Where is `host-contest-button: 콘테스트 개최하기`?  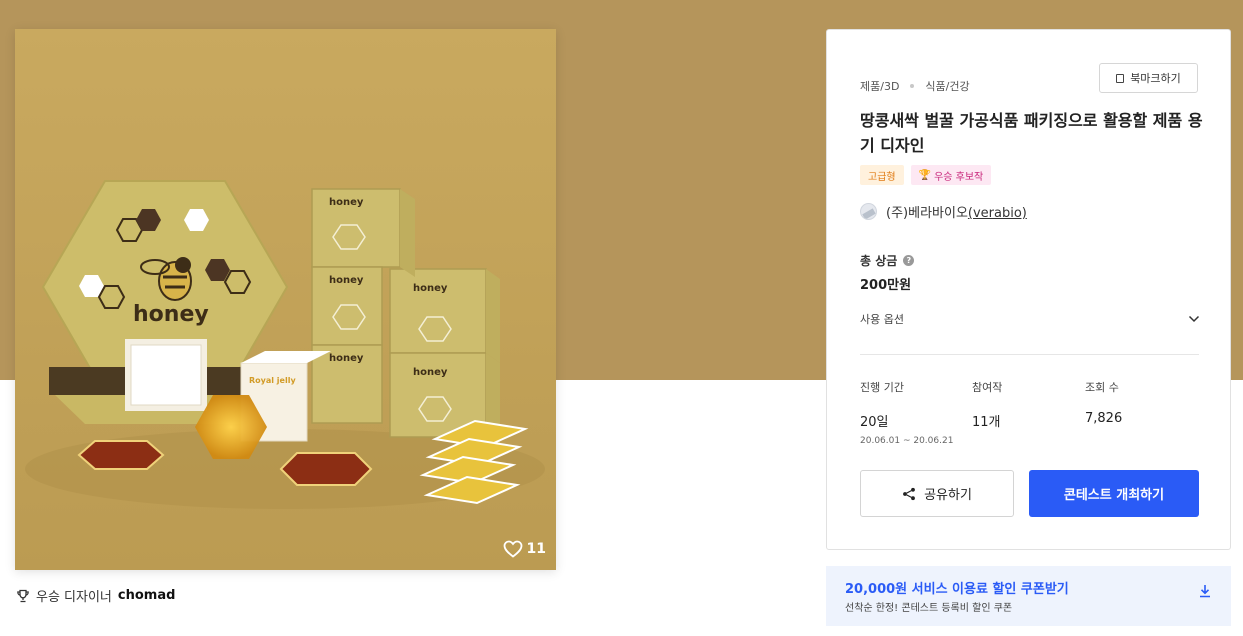 host-contest-button: 콘테스트 개최하기 is located at coordinates (1114, 493).